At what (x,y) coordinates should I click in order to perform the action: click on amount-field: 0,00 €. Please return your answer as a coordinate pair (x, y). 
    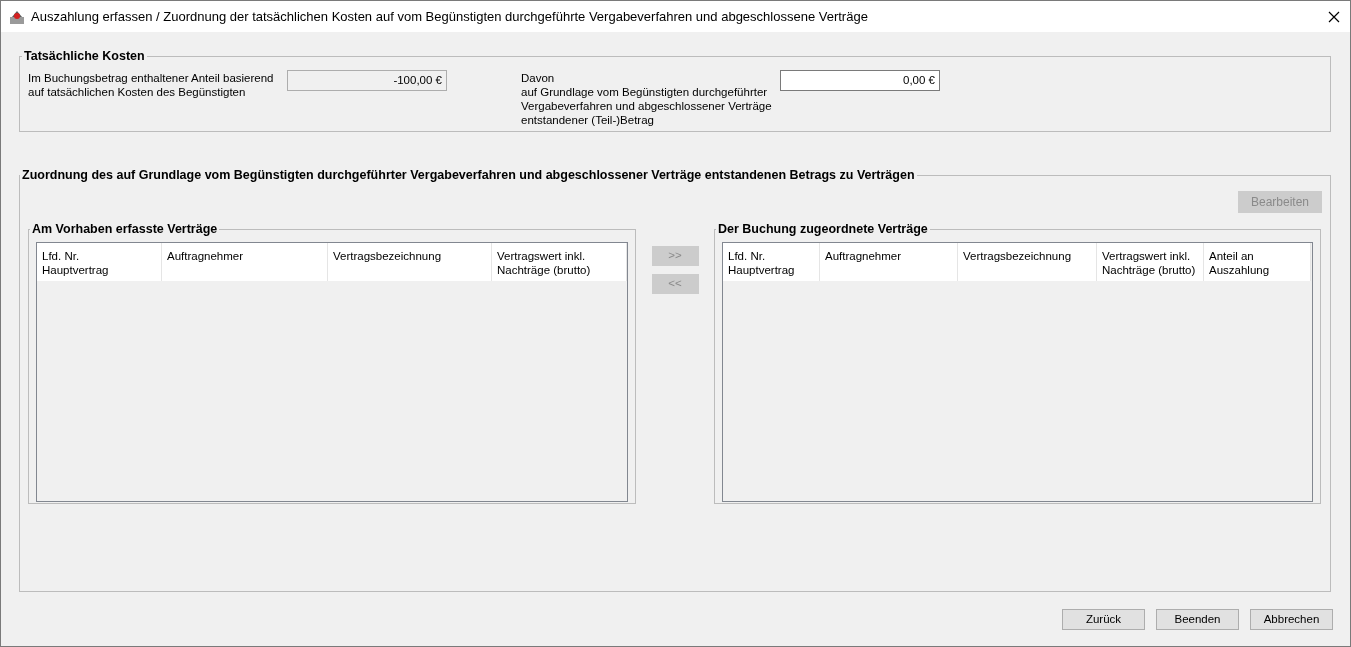
    Looking at the image, I should click on (860, 80).